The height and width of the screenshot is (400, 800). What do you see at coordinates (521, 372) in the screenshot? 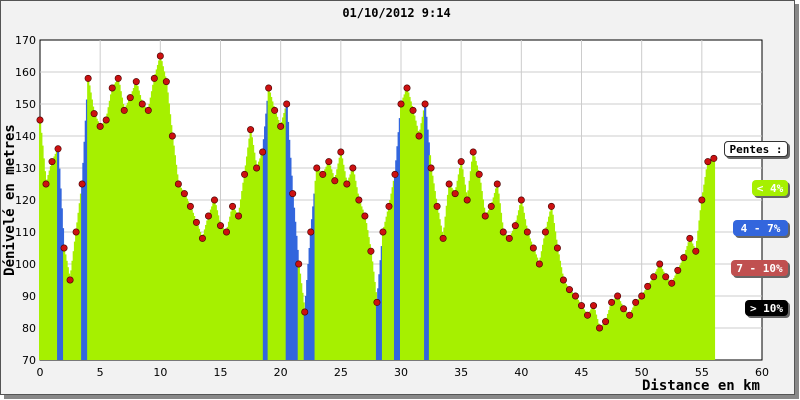
I see `x-tick-label: 40` at bounding box center [521, 372].